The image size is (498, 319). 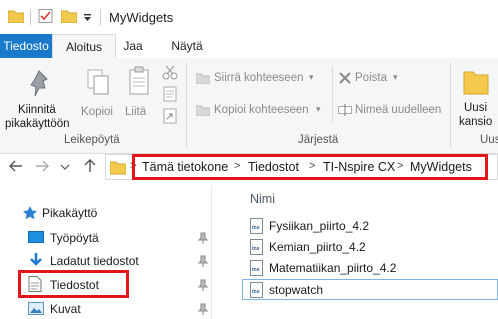 What do you see at coordinates (296, 290) in the screenshot?
I see `file-name: stopwatch` at bounding box center [296, 290].